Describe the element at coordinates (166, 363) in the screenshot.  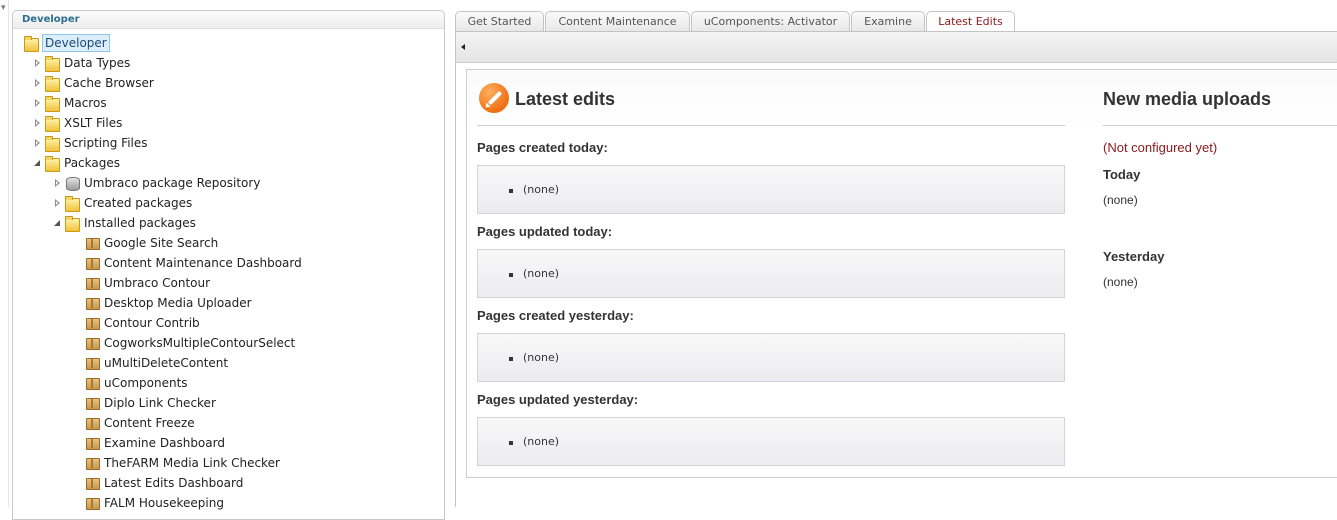
I see `tree-node-label: uMultiDeleteContent` at that location.